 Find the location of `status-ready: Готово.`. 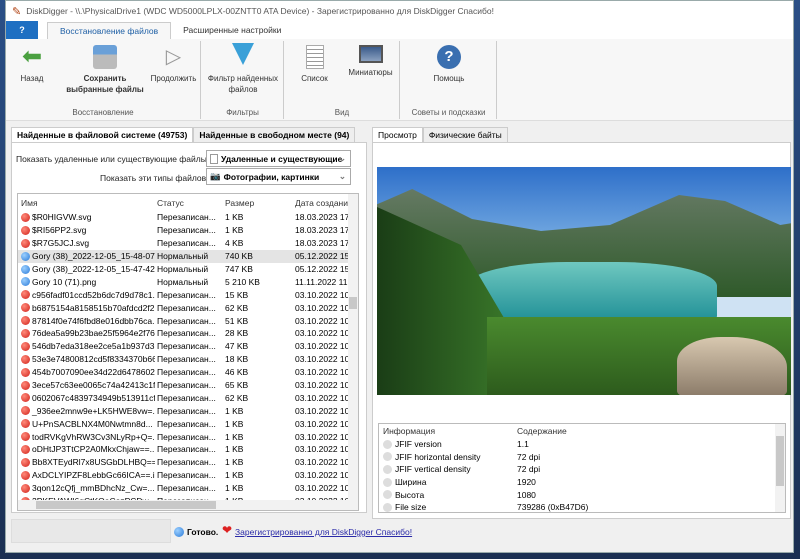

status-ready: Готово. is located at coordinates (203, 532).